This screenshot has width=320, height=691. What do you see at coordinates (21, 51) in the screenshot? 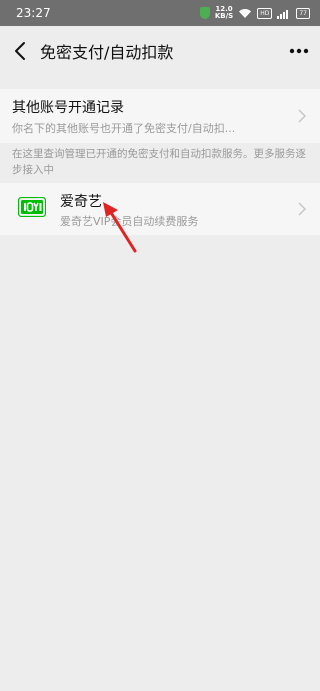
I see `back-icon` at bounding box center [21, 51].